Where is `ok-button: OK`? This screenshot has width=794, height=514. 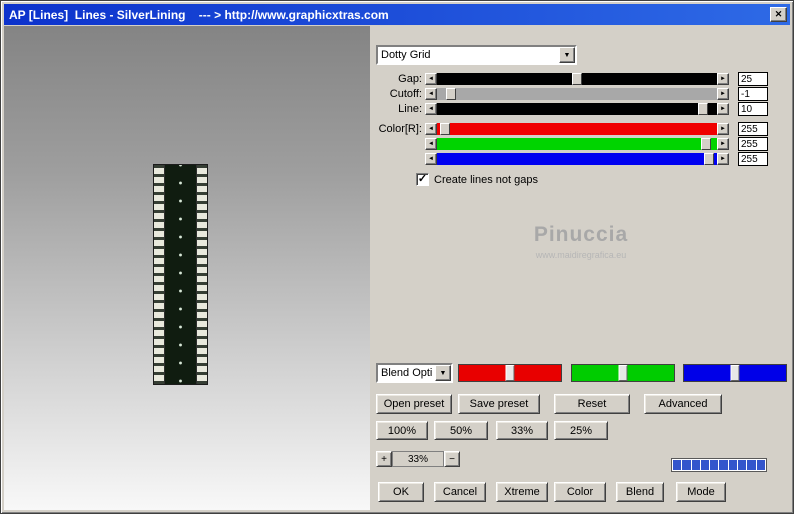
ok-button: OK is located at coordinates (401, 492).